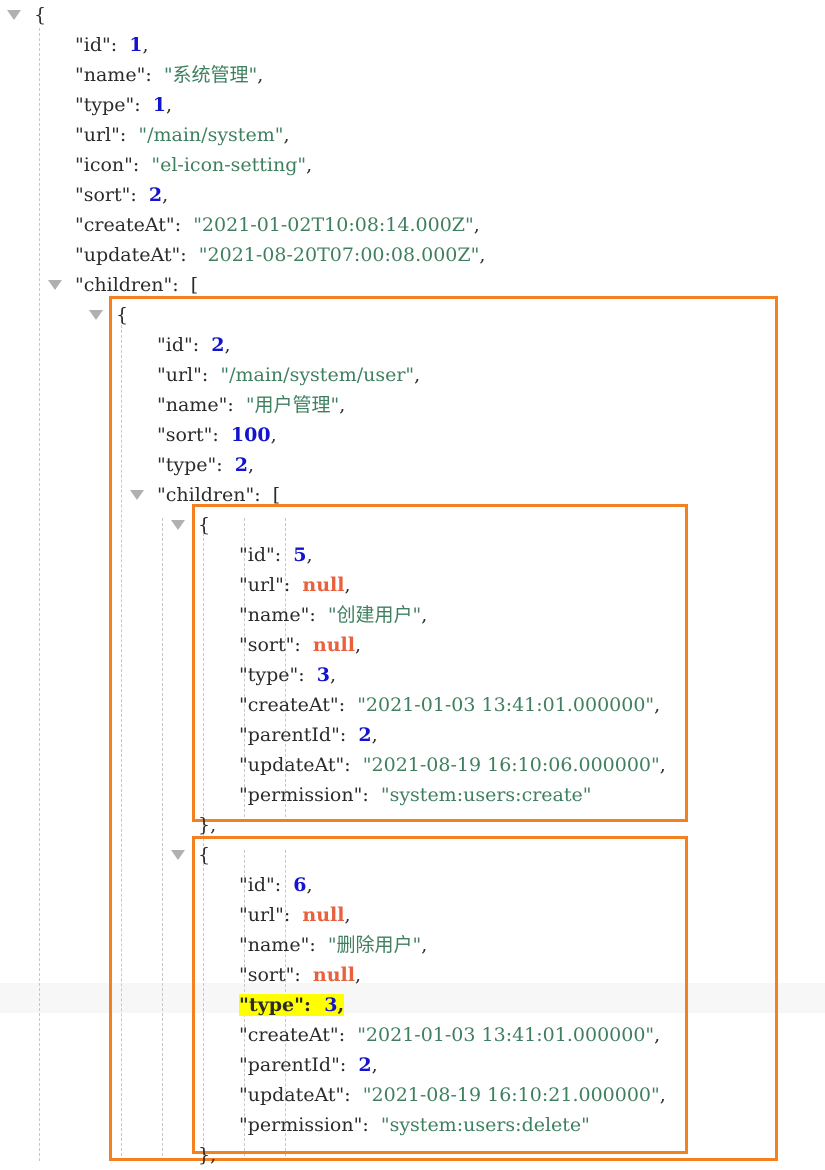  What do you see at coordinates (289, 705) in the screenshot?
I see `json-key: "createAt"` at bounding box center [289, 705].